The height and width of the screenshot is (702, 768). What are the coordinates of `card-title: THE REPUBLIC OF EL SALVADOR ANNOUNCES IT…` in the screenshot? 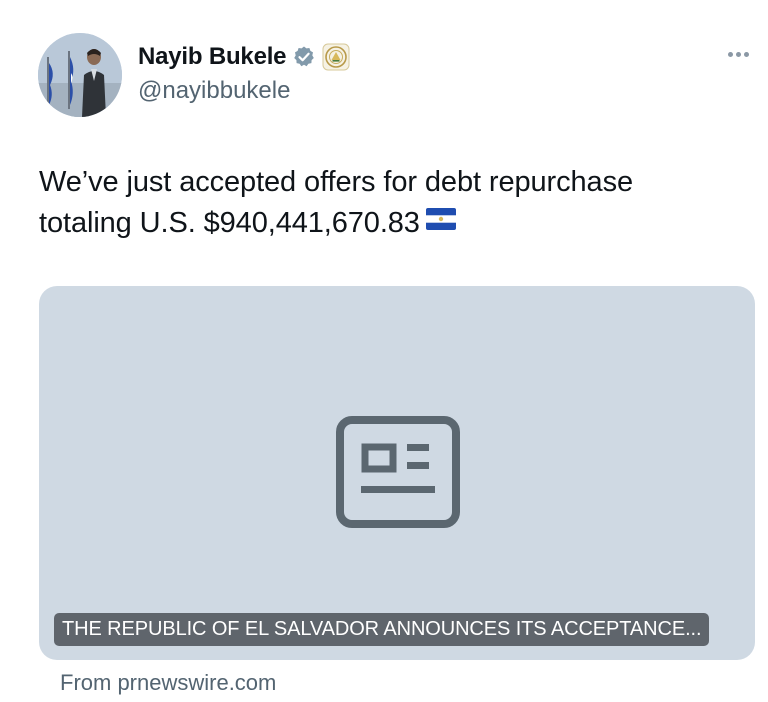 It's located at (382, 629).